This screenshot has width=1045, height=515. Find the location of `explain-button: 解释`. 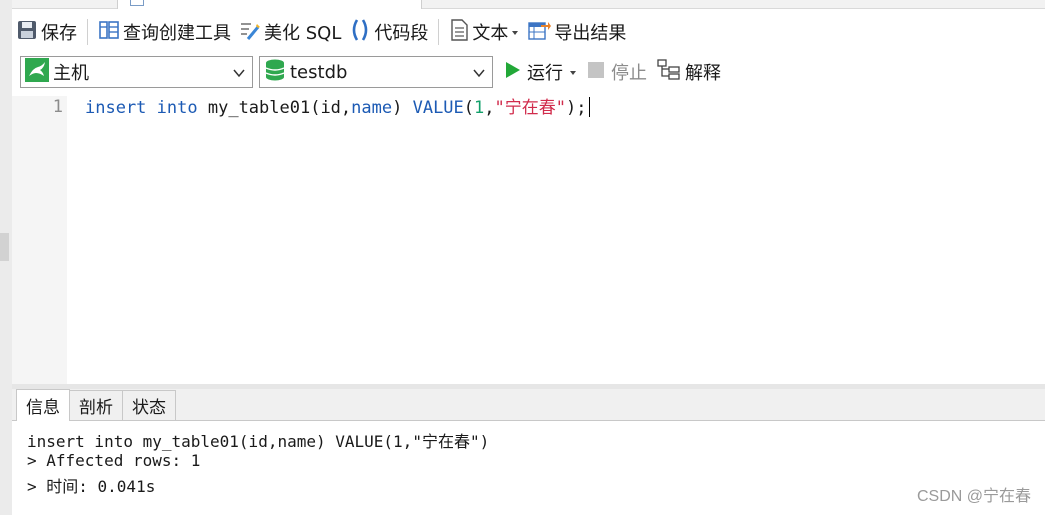

explain-button: 解释 is located at coordinates (689, 72).